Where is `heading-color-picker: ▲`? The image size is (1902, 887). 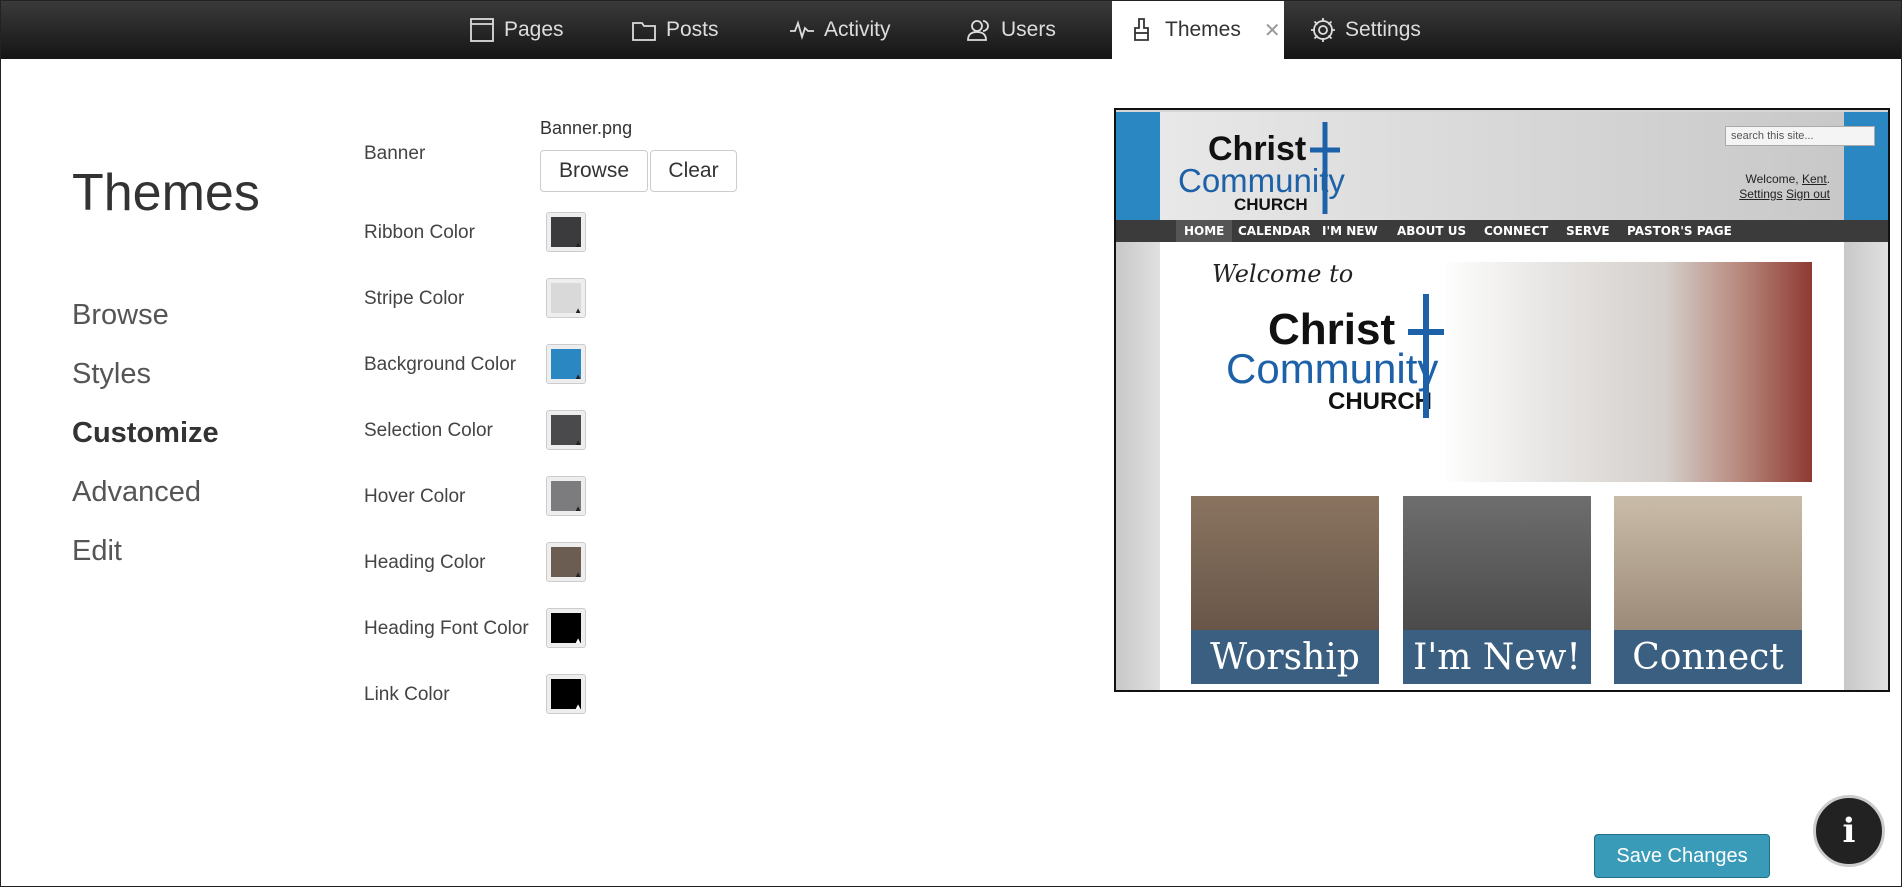
heading-color-picker: ▲ is located at coordinates (566, 562).